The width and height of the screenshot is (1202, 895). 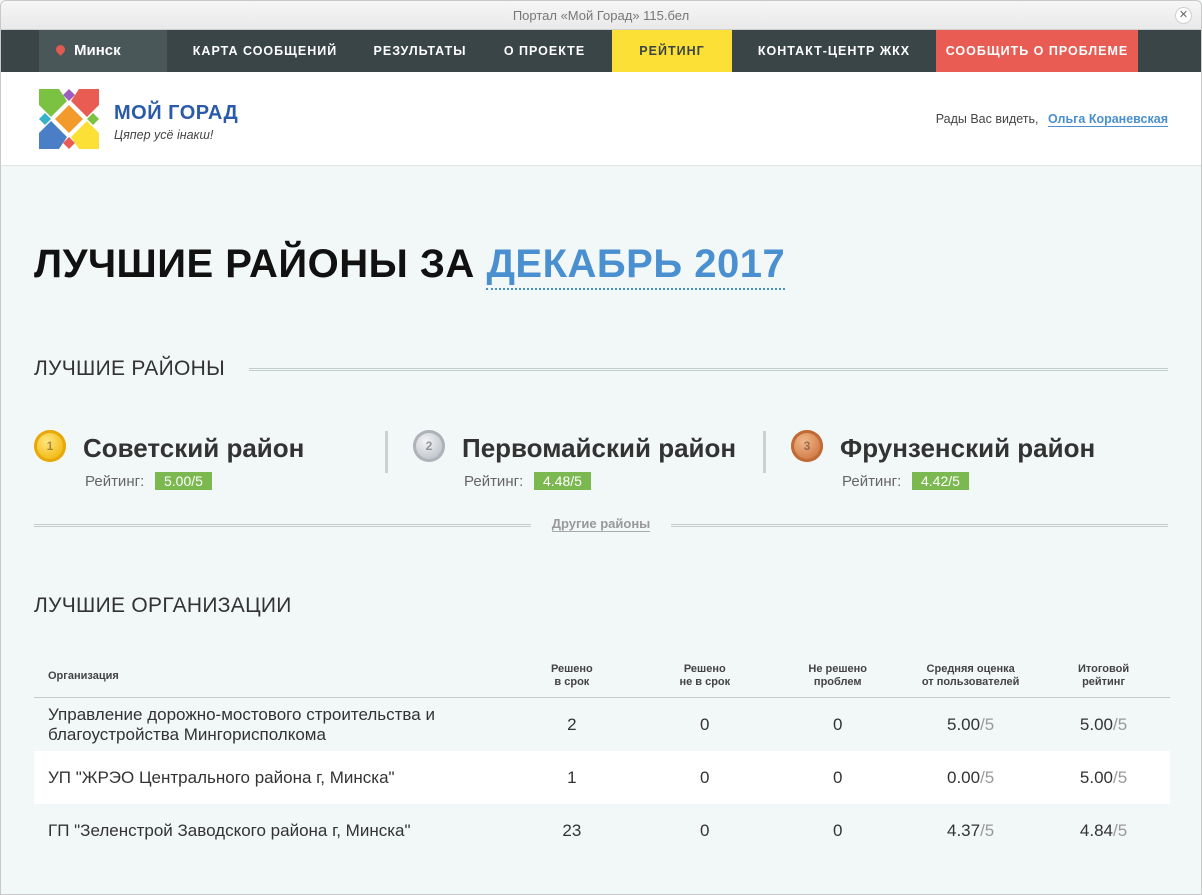 What do you see at coordinates (834, 51) in the screenshot?
I see `nav-contact-center: КОНТАКТ-ЦЕНТР ЖКХ` at bounding box center [834, 51].